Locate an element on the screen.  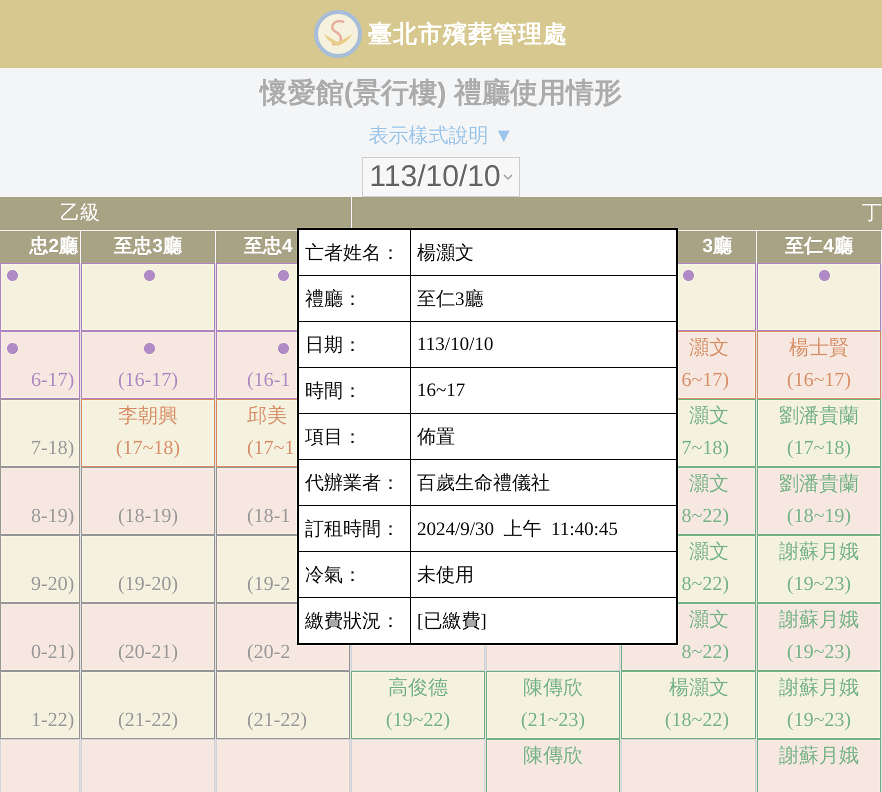
time-range: 0-21) is located at coordinates (52, 652).